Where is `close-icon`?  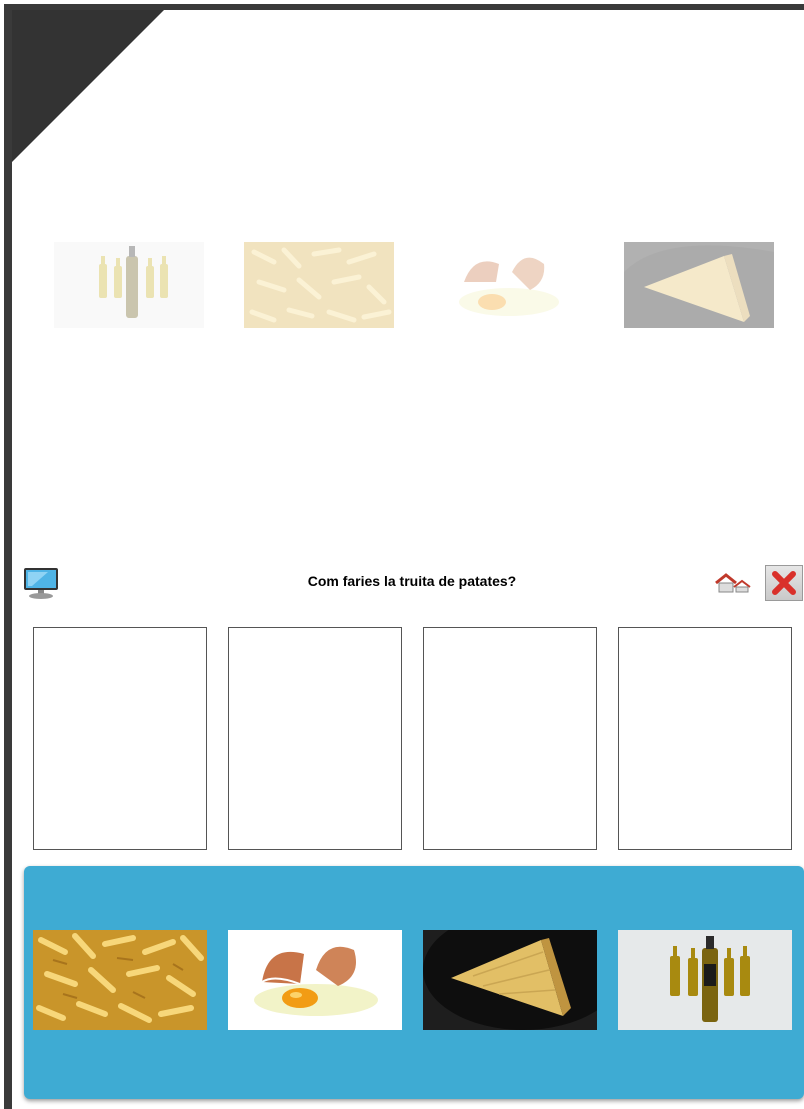
close-icon is located at coordinates (784, 583).